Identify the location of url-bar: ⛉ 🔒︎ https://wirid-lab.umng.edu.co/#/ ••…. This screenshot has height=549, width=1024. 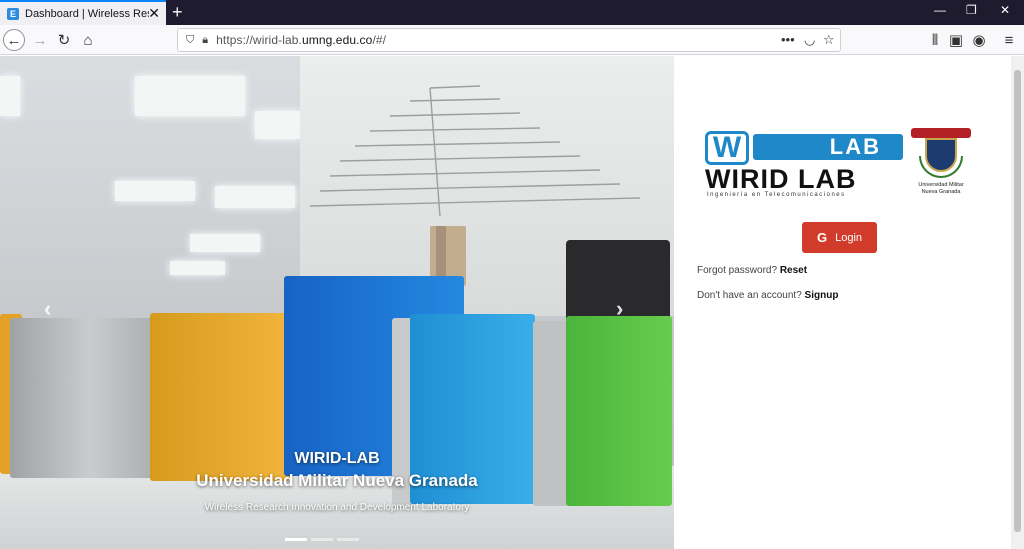
(509, 40).